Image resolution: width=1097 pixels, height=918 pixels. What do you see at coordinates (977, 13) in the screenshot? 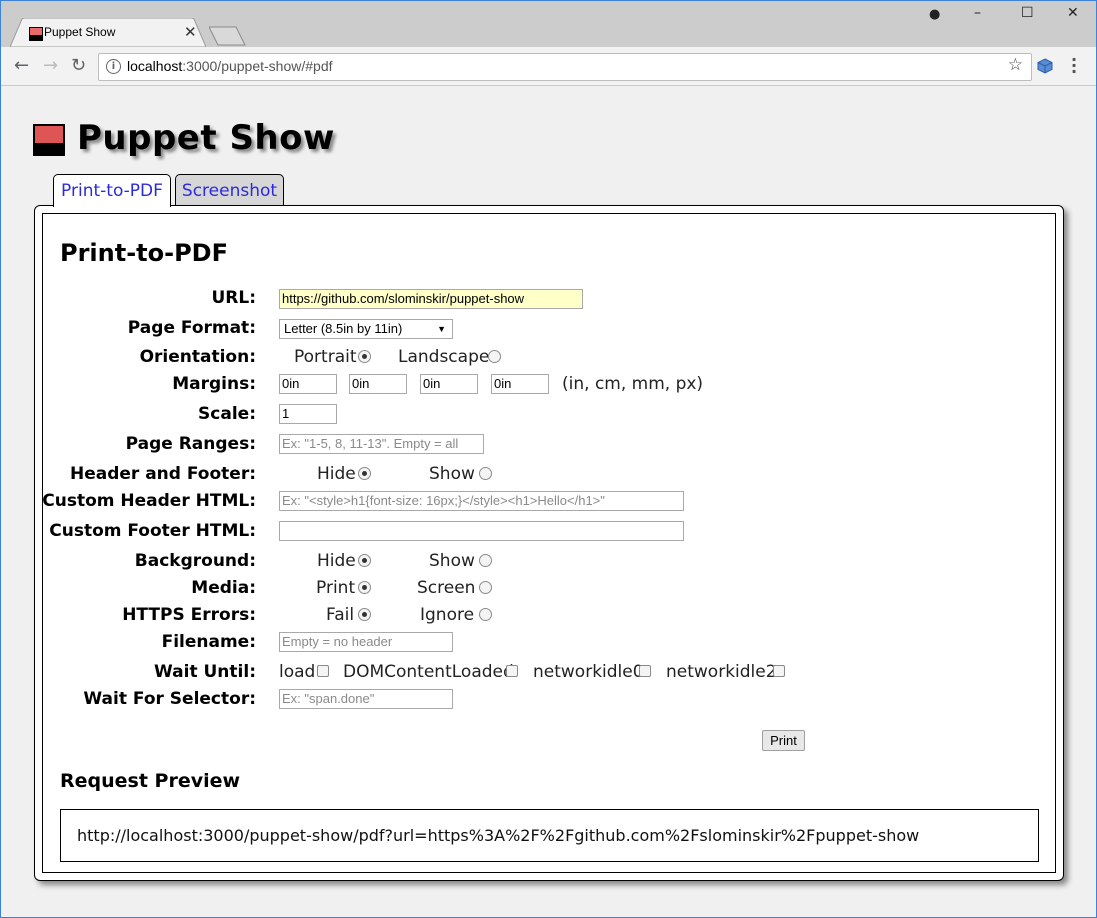
I see `minimize-icon: –` at bounding box center [977, 13].